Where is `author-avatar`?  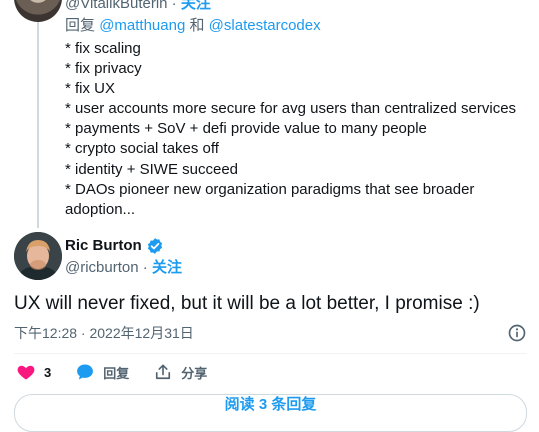
author-avatar is located at coordinates (38, 256).